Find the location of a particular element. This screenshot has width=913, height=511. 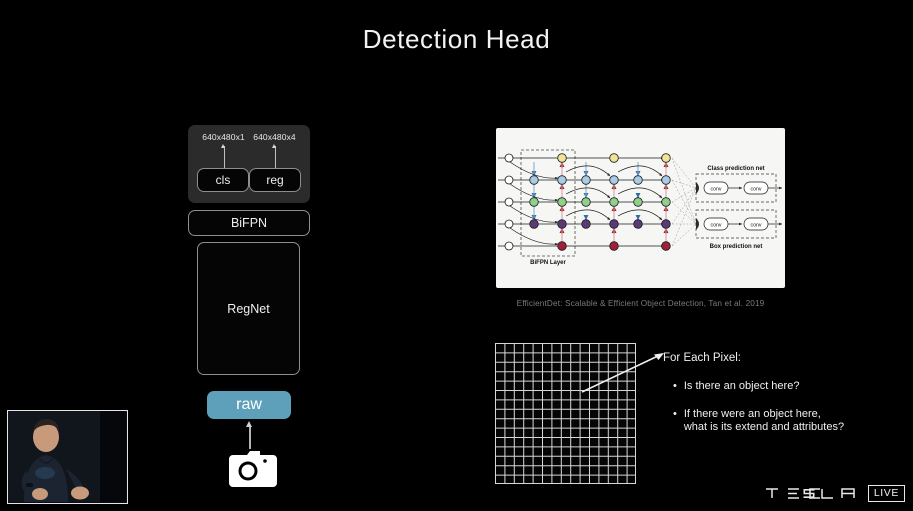

head-box-row: cls reg is located at coordinates (249, 180).